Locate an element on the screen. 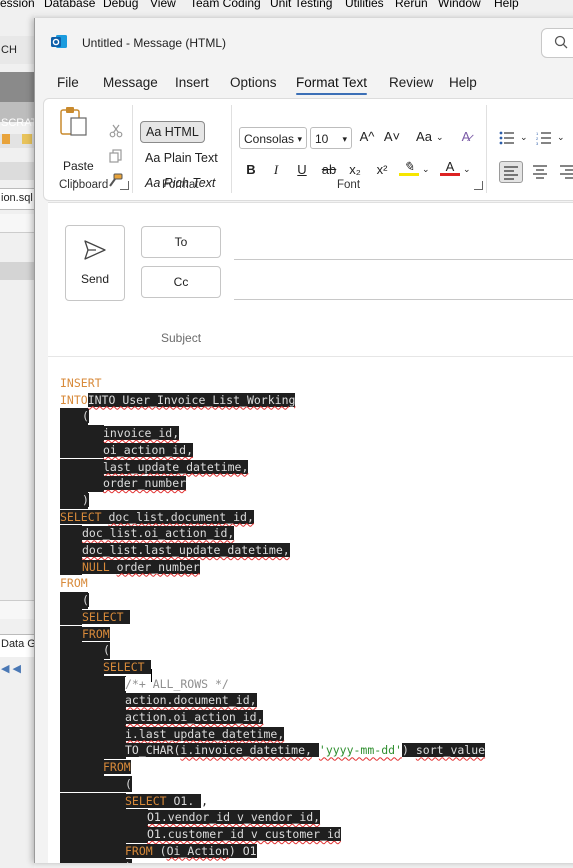  superscript-button: x² is located at coordinates (382, 169).